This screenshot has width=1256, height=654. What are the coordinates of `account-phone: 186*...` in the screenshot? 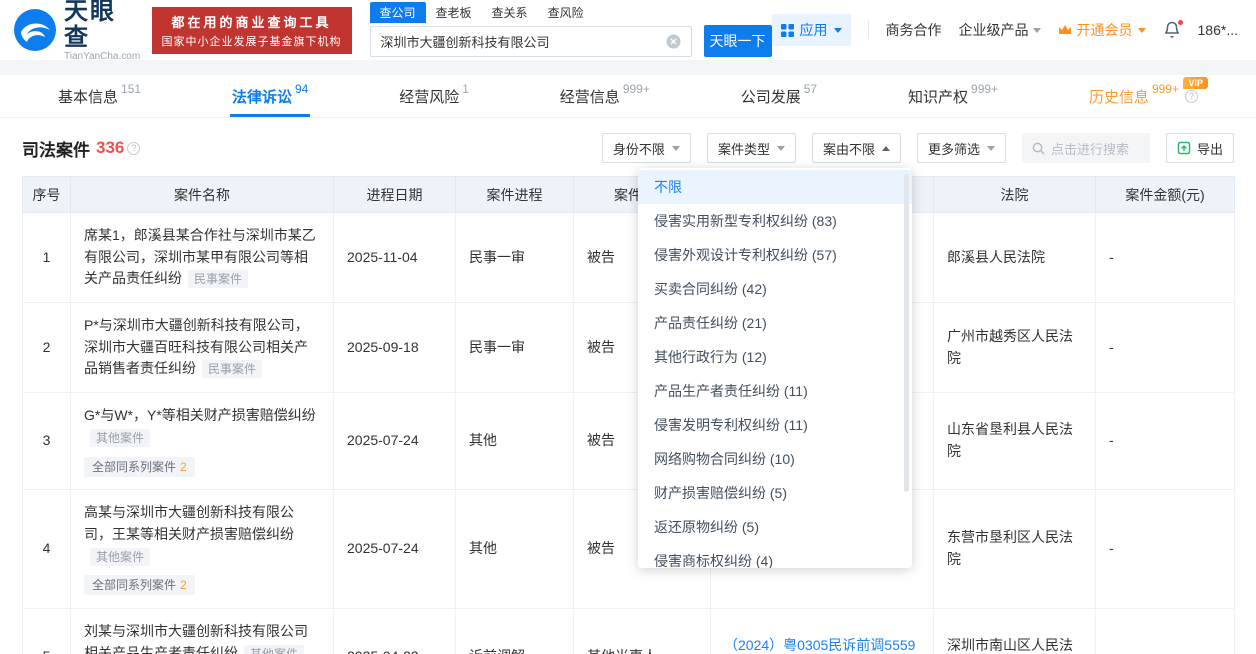 It's located at (1218, 30).